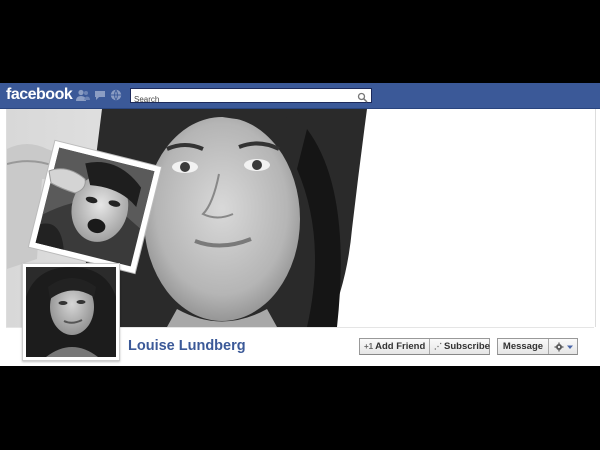 This screenshot has height=450, width=600. I want to click on top-bar: facebook, so click(300, 96).